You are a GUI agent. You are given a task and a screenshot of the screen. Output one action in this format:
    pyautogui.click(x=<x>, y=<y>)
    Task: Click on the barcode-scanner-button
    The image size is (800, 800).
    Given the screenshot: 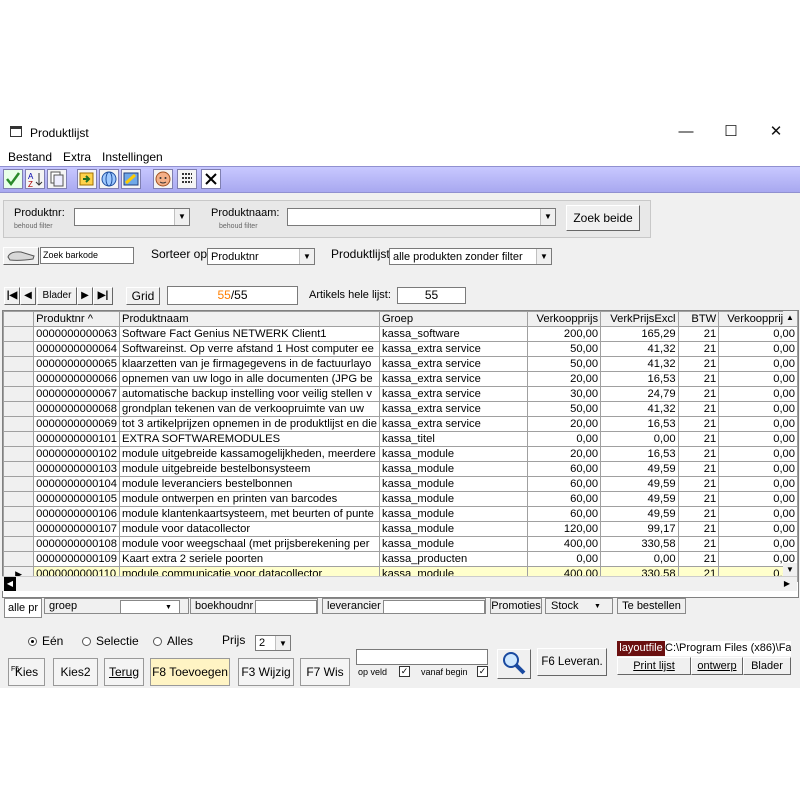 What is the action you would take?
    pyautogui.click(x=21, y=256)
    